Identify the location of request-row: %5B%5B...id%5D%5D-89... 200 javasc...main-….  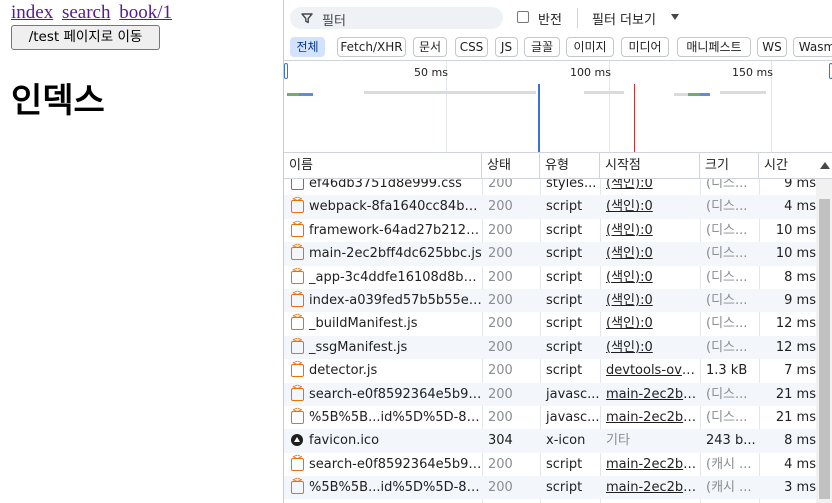
(550, 417).